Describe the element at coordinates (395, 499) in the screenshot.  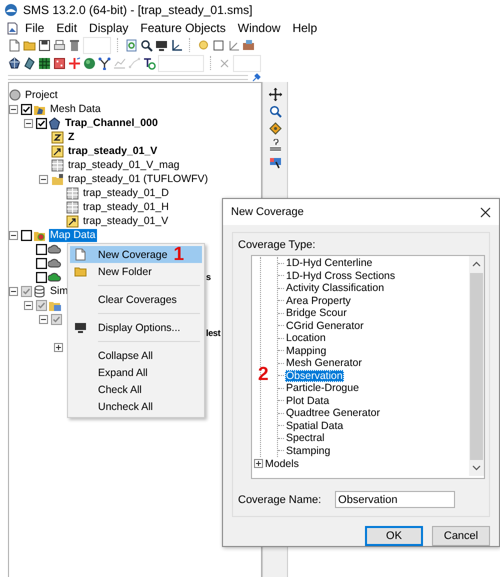
I see `coverage-name-field: Observation` at that location.